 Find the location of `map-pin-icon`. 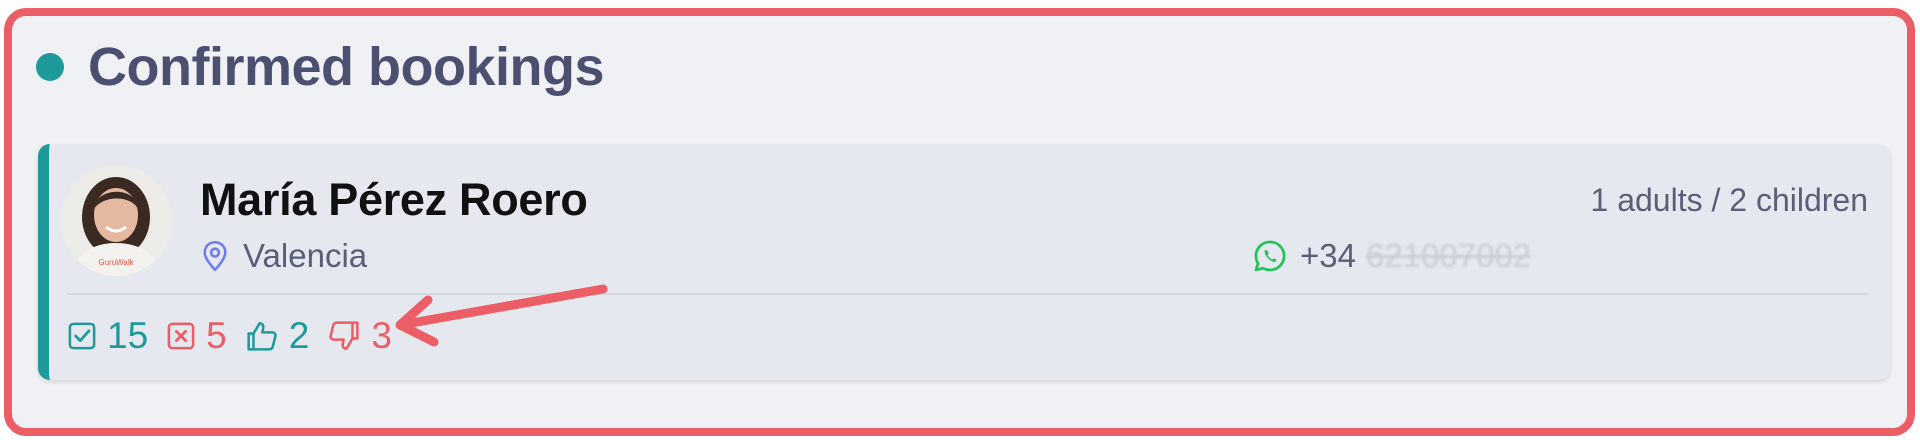

map-pin-icon is located at coordinates (215, 256).